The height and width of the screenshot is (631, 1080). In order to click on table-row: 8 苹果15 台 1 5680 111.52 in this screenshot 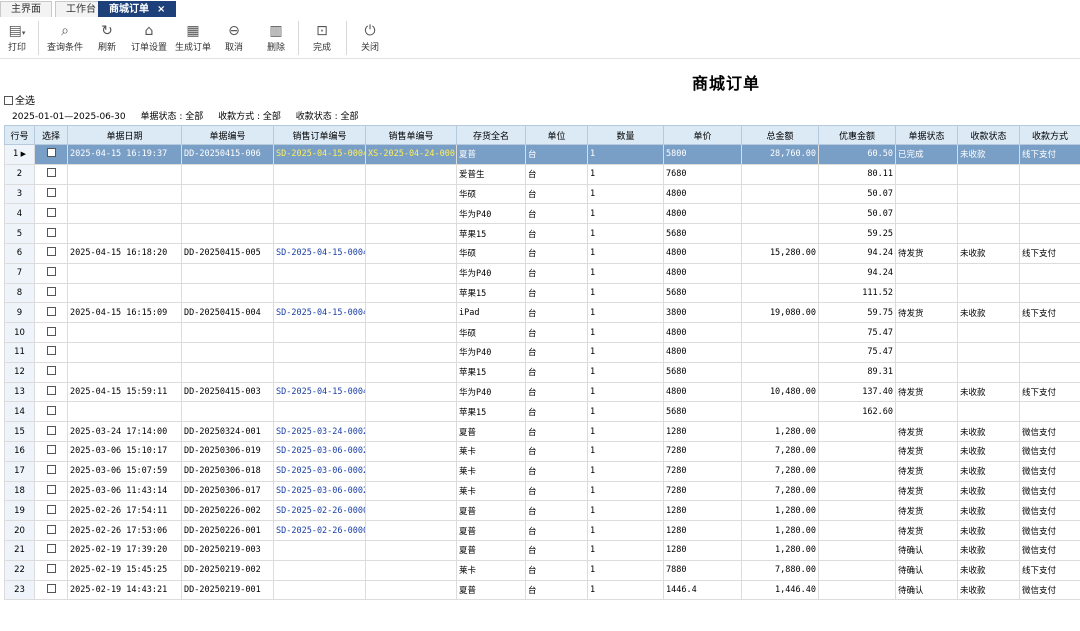, I will do `click(542, 293)`.